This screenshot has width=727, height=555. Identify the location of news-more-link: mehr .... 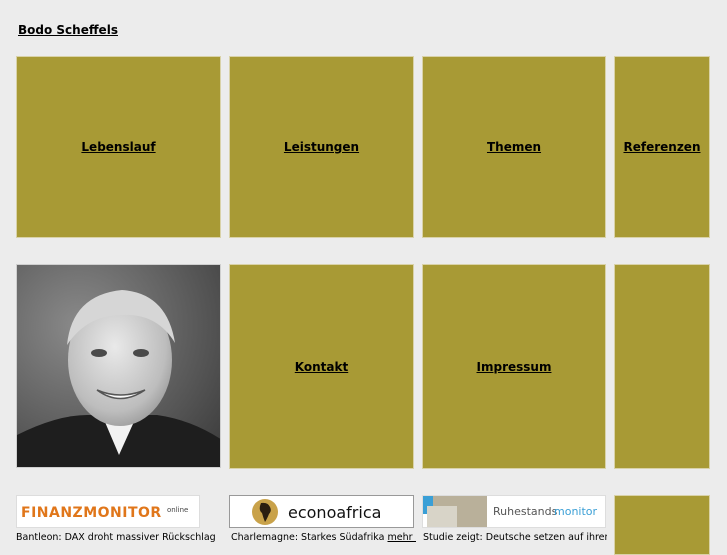
(402, 537).